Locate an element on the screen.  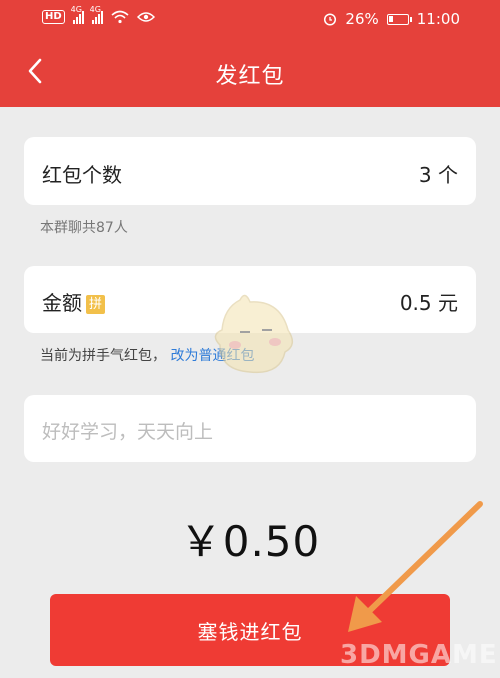
alarm-icon is located at coordinates (330, 19).